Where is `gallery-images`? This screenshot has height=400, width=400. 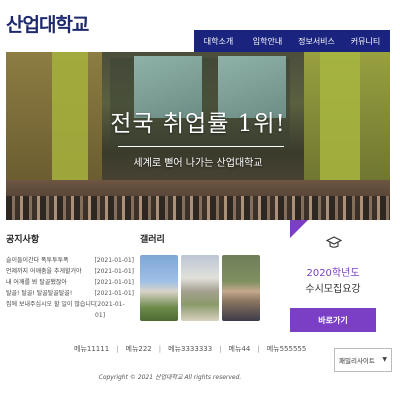 gallery-images is located at coordinates (202, 288).